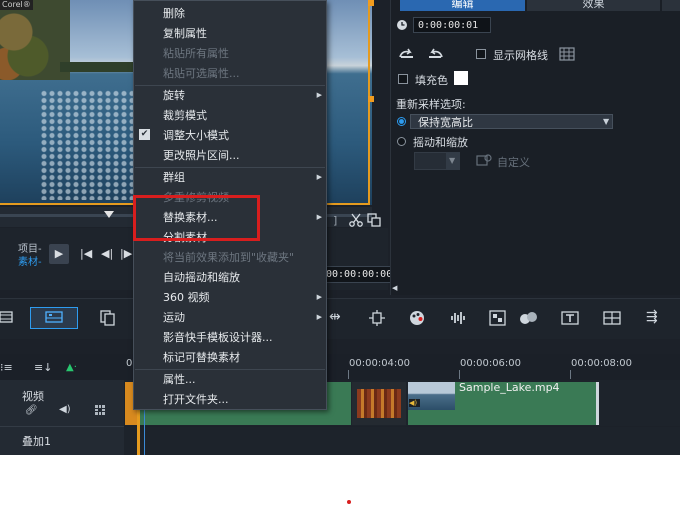 The height and width of the screenshot is (505, 680). Describe the element at coordinates (86, 253) in the screenshot. I see `home-button: |◀` at that location.